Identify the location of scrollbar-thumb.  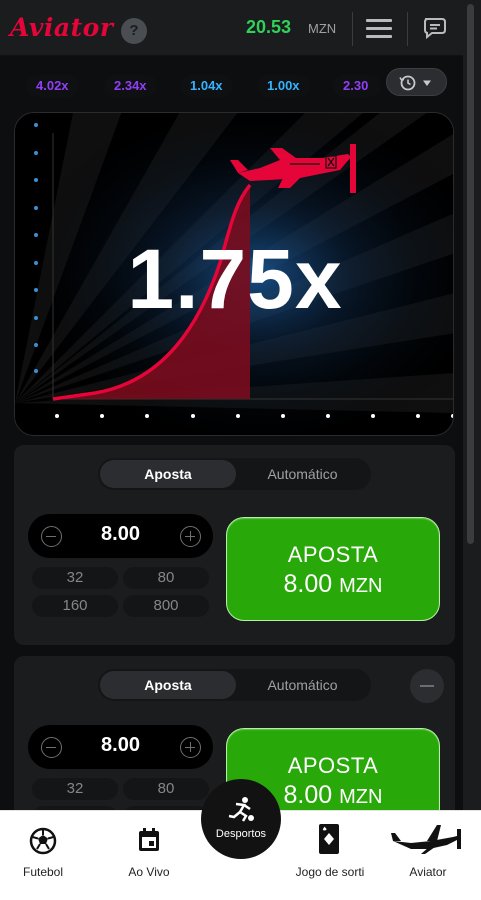
(470, 274).